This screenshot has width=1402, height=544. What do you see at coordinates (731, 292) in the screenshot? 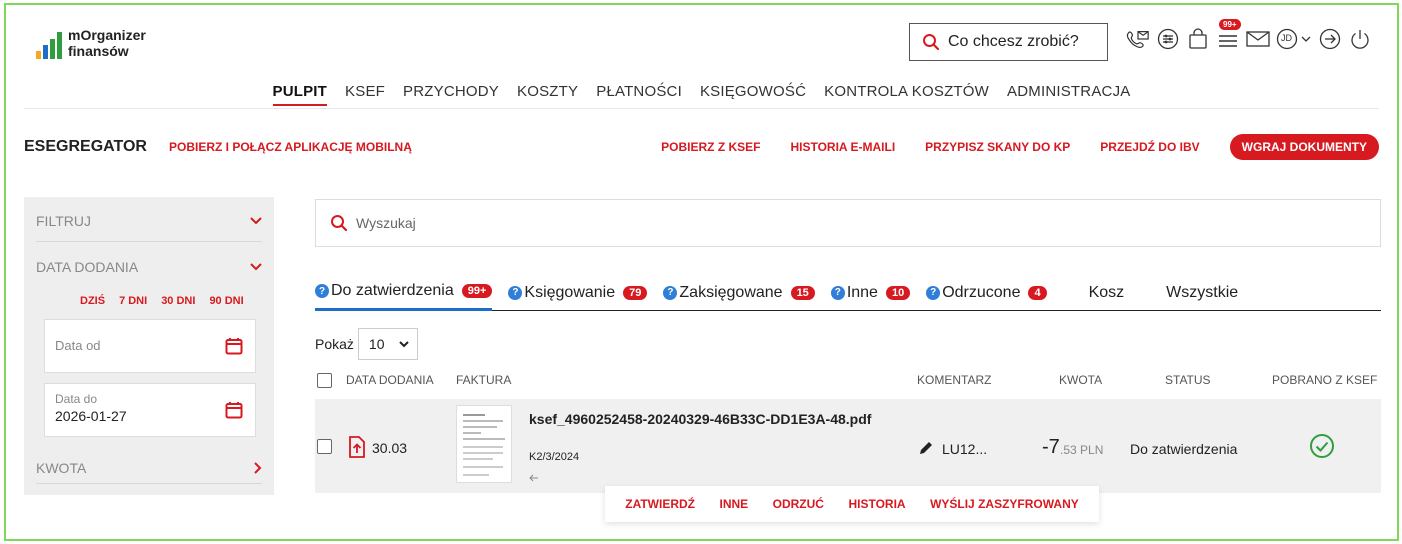
I see `tab-label: Zaksięgowane` at bounding box center [731, 292].